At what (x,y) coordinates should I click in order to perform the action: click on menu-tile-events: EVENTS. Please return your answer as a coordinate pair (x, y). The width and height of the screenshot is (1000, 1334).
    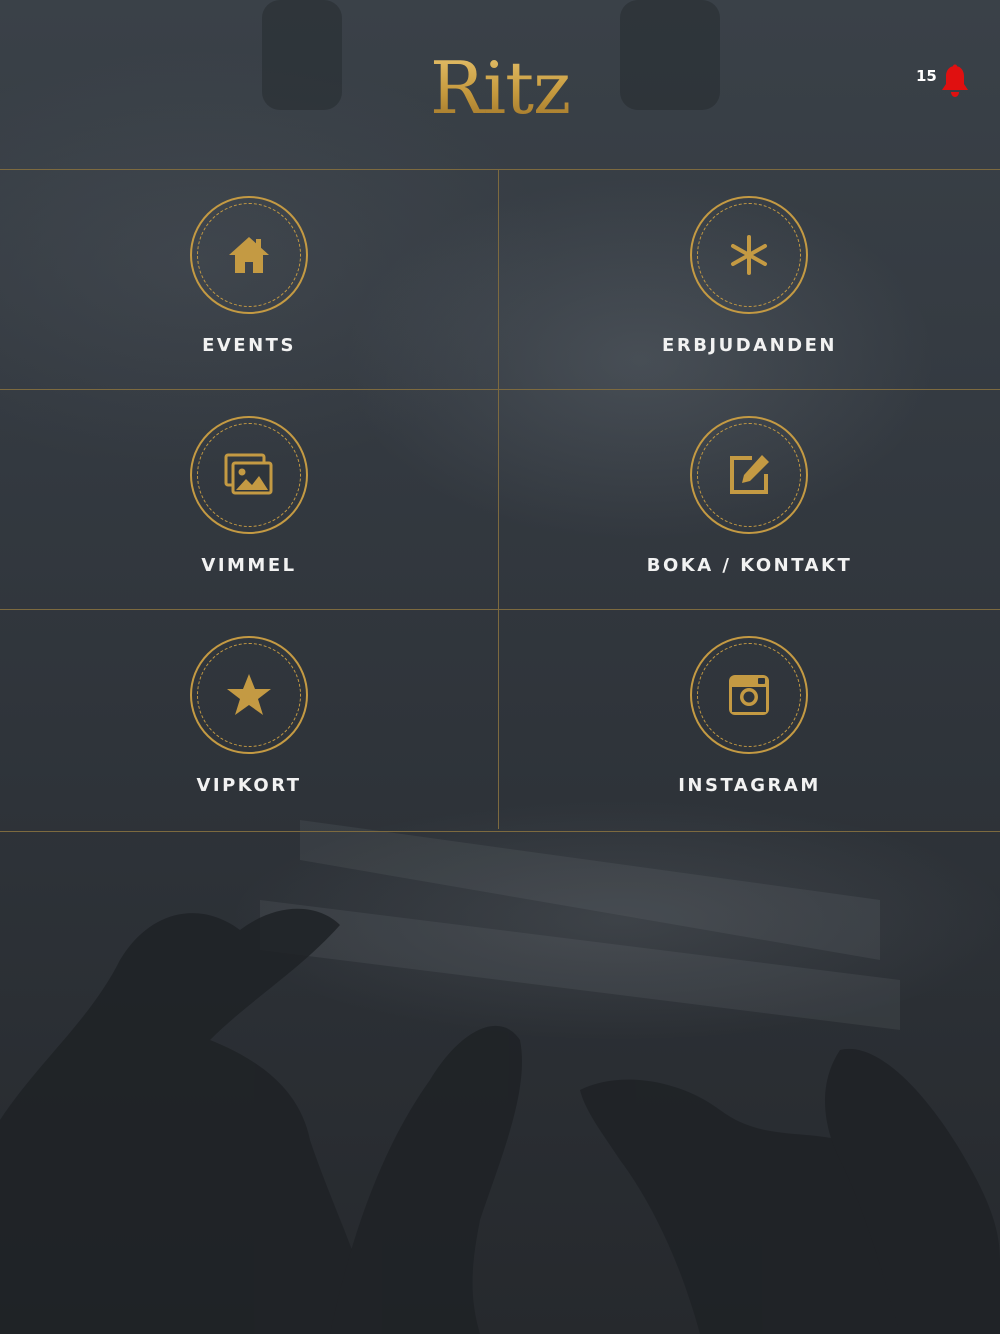
    Looking at the image, I should click on (249, 279).